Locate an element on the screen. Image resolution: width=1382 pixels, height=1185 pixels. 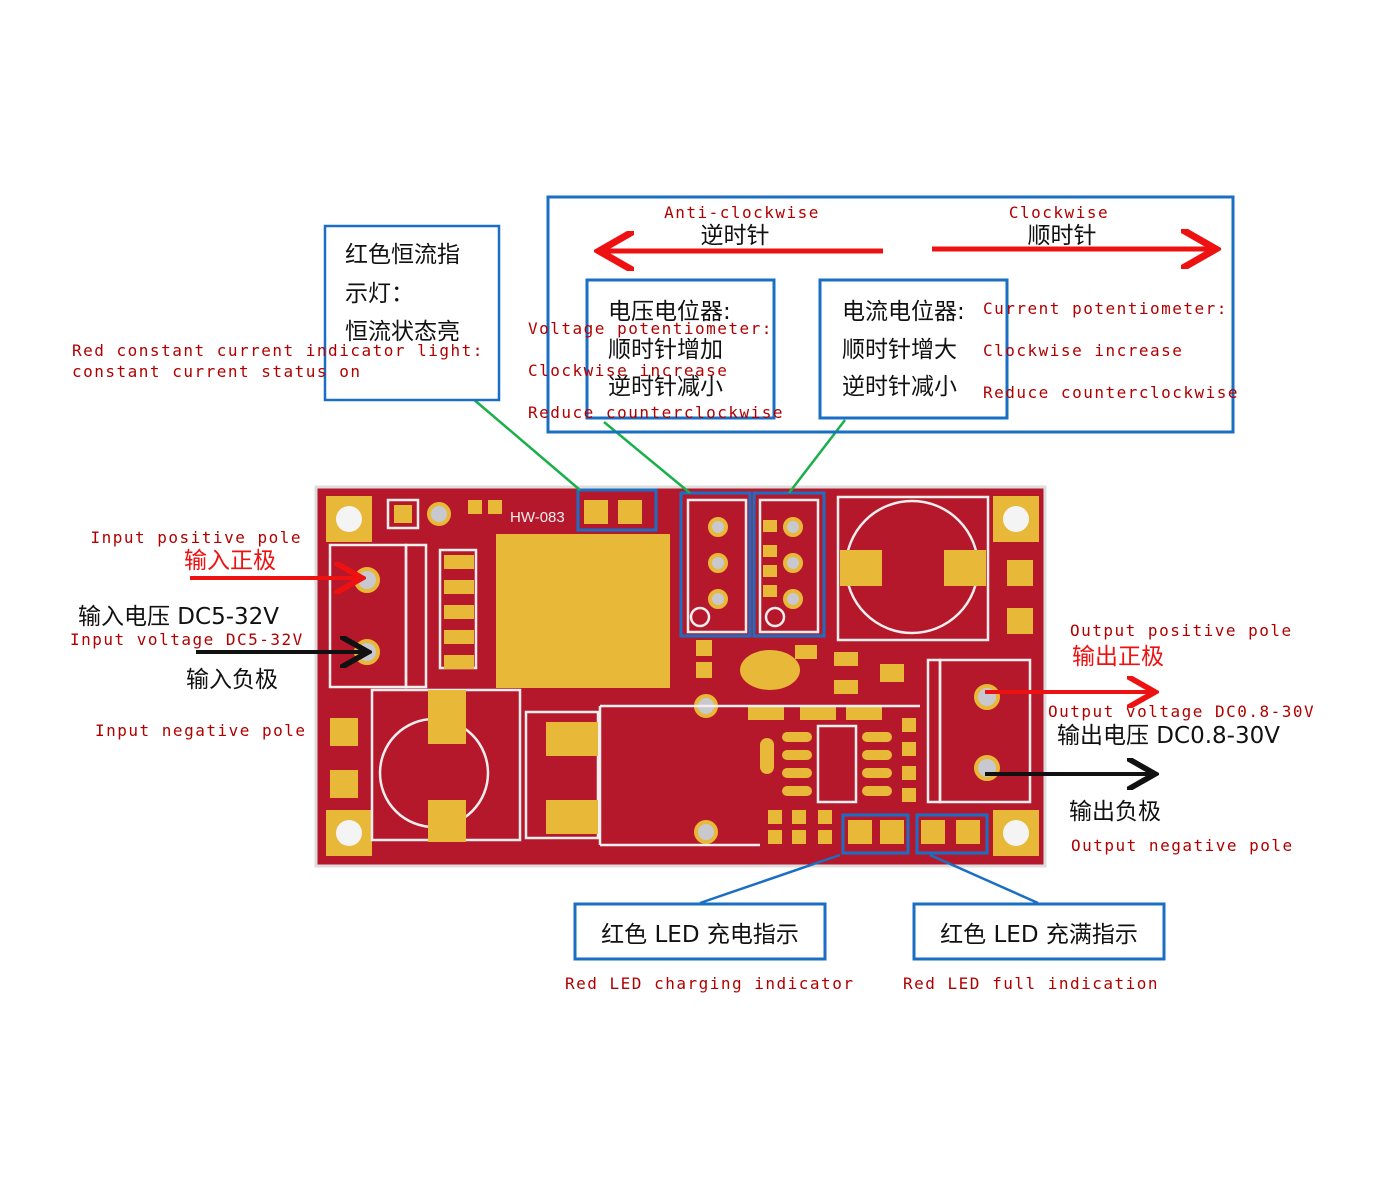
current-pot-cn: 逆时针减小 is located at coordinates (899, 387).